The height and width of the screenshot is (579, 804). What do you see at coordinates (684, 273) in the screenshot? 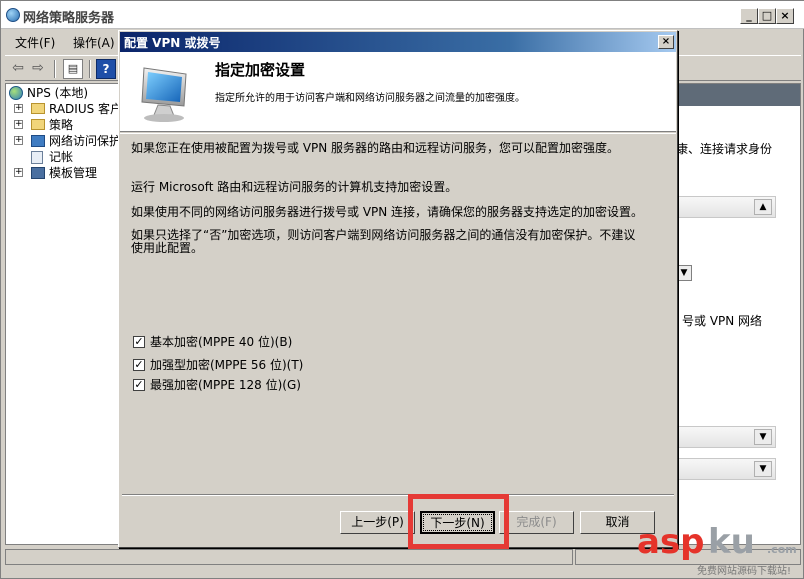
I see `dropdown-arrow-icon: ▼` at bounding box center [684, 273].